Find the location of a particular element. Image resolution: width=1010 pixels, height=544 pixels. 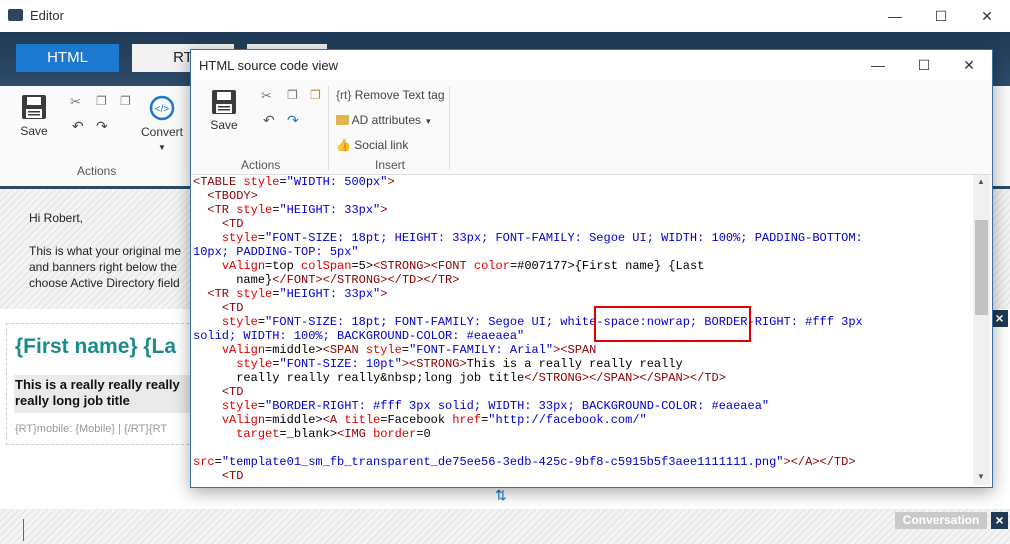

folder-icon is located at coordinates (342, 120).